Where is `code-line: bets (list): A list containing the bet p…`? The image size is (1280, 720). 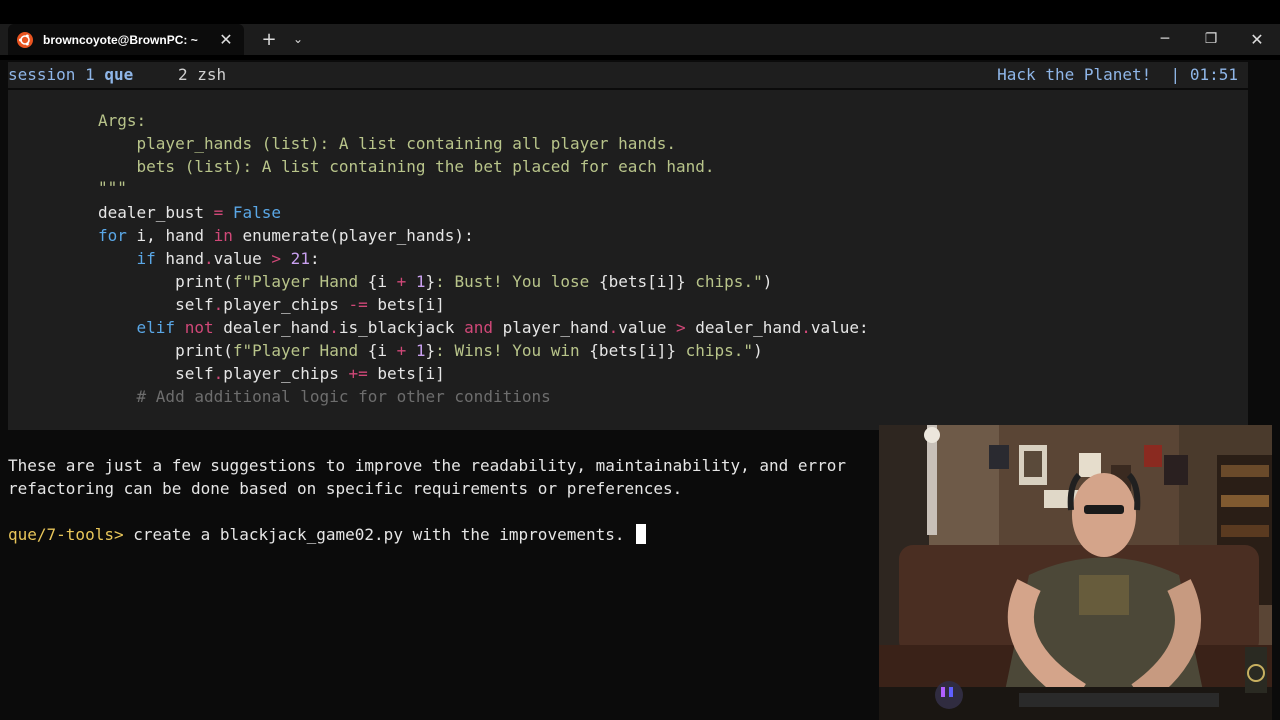 code-line: bets (list): A list containing the bet p… is located at coordinates (406, 166).